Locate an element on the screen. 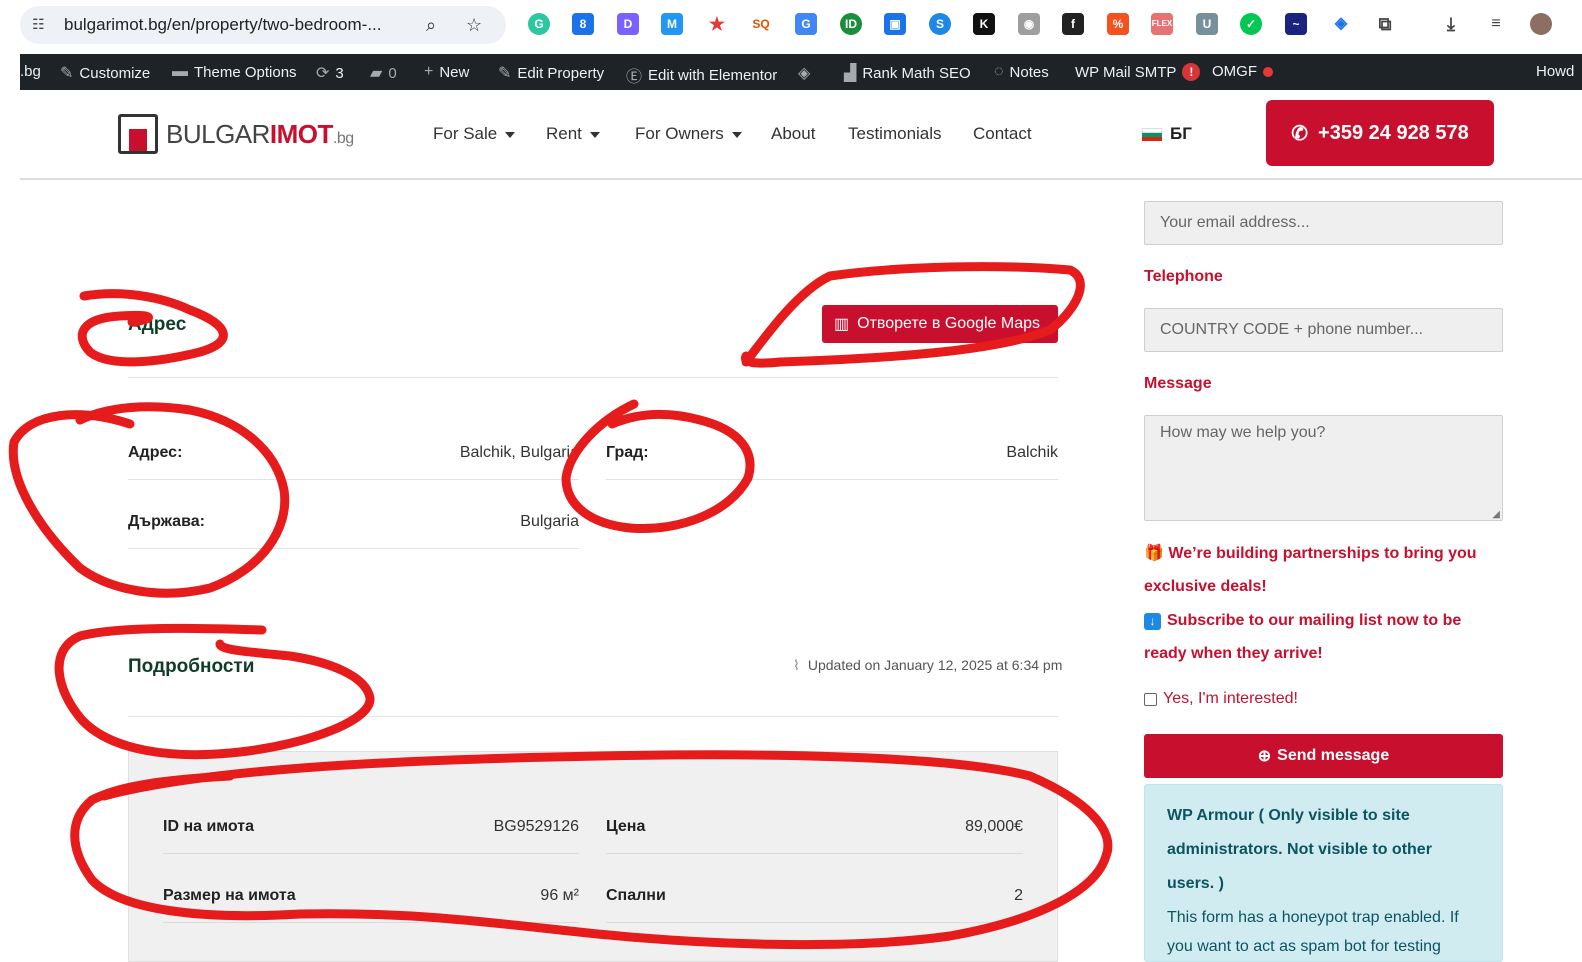 The image size is (1582, 962). howdy-link: Howd is located at coordinates (1555, 71).